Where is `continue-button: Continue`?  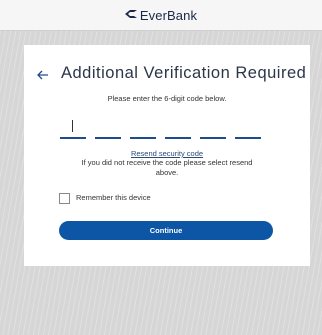
continue-button: Continue is located at coordinates (166, 230).